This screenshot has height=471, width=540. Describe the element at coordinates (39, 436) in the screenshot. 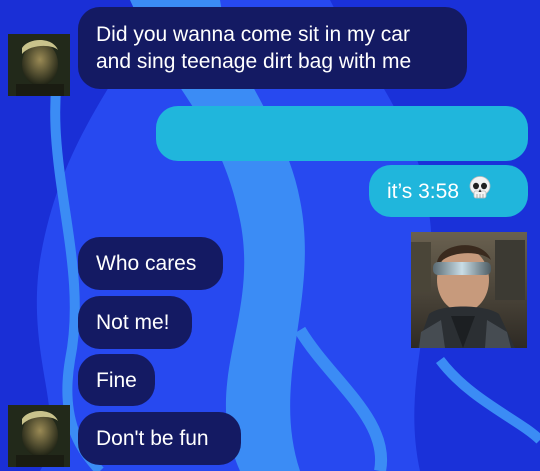

I see `avatar-left-bottom` at that location.